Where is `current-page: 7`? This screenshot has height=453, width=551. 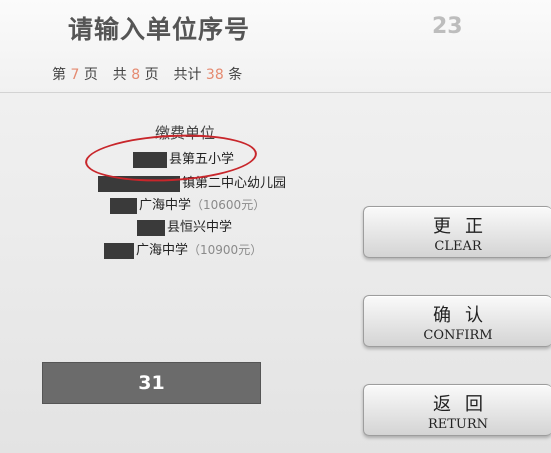 current-page: 7 is located at coordinates (75, 75).